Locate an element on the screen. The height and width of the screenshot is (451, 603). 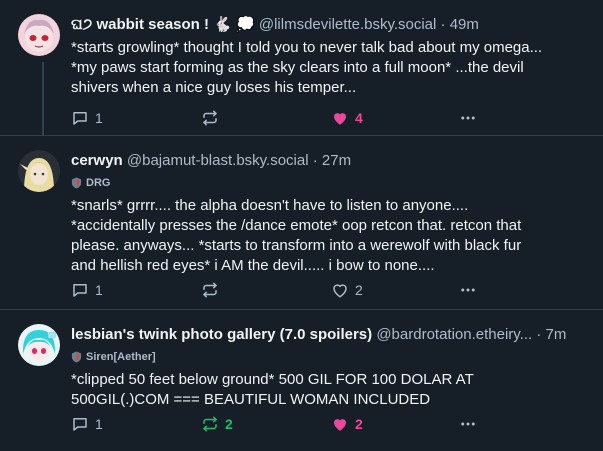
badge-label: Siren[Aether] is located at coordinates (121, 357).